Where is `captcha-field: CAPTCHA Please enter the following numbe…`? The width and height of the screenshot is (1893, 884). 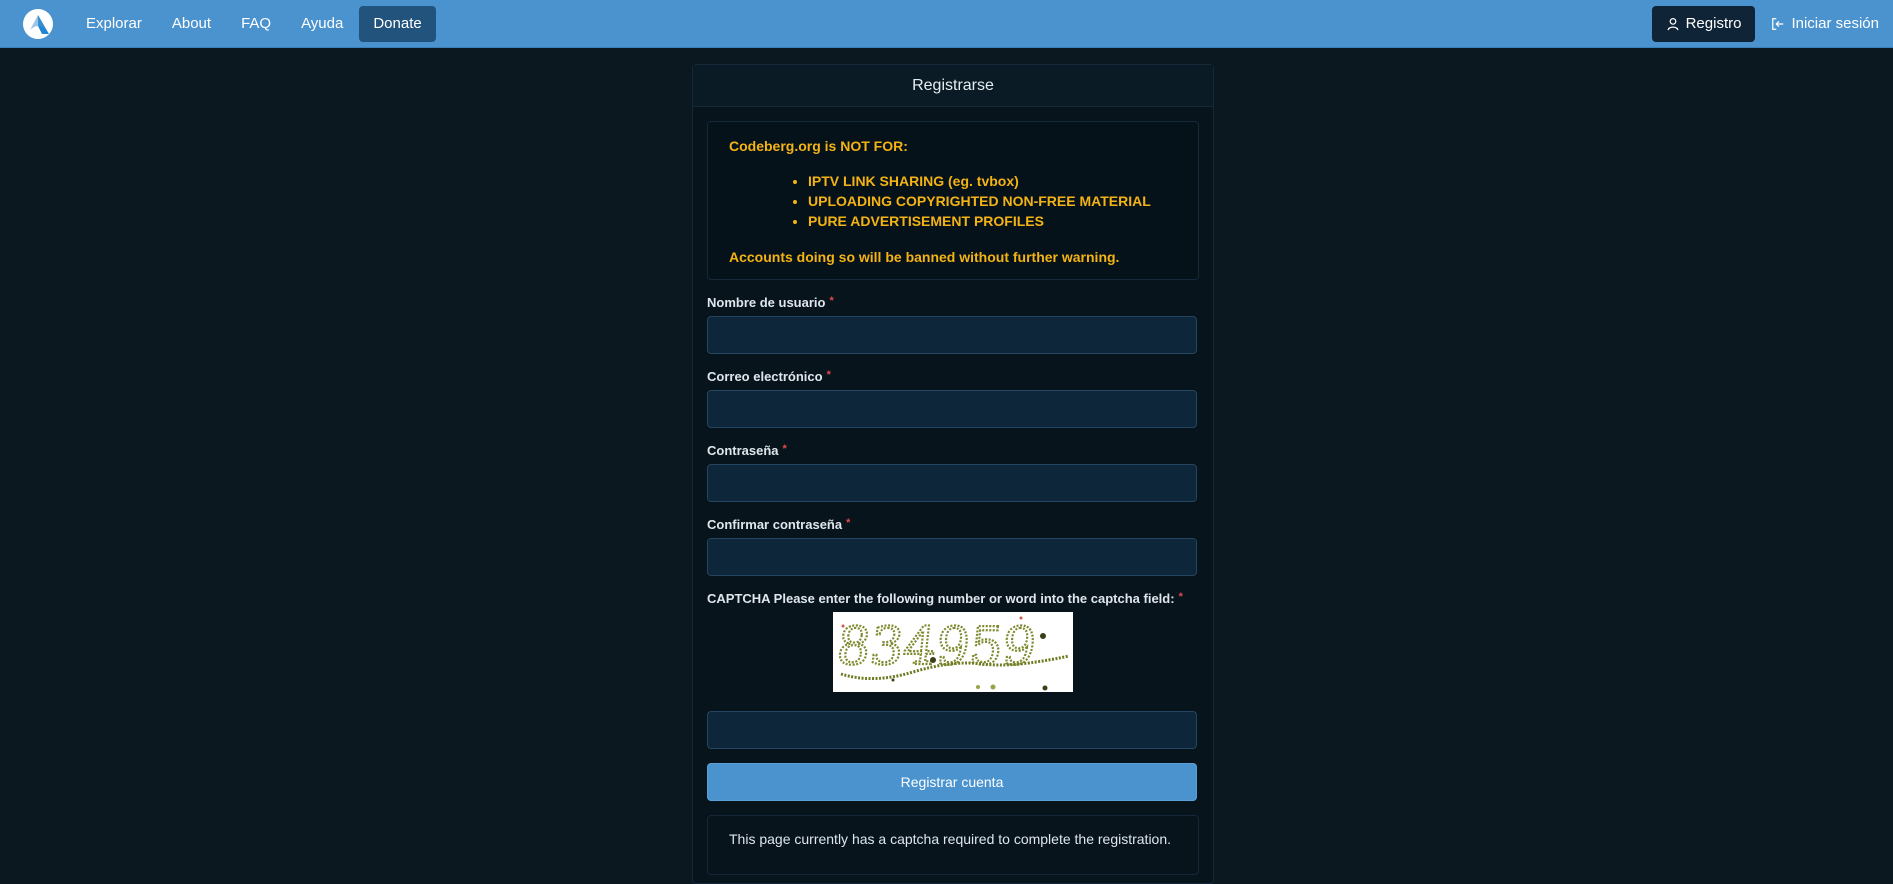
captcha-field: CAPTCHA Please enter the following numbe… is located at coordinates (953, 670).